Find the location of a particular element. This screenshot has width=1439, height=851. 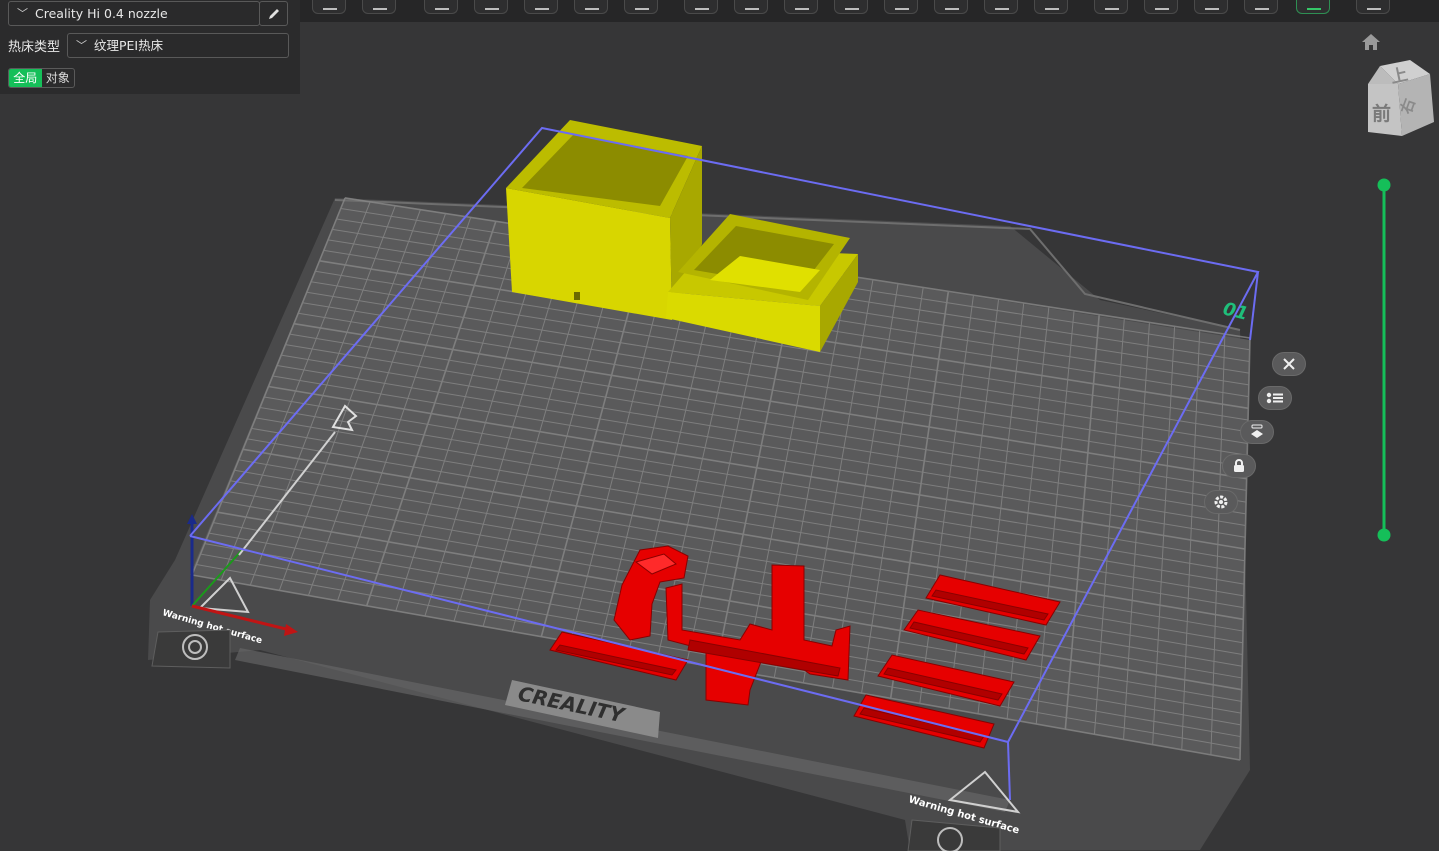

split-icon is located at coordinates (592, 5).